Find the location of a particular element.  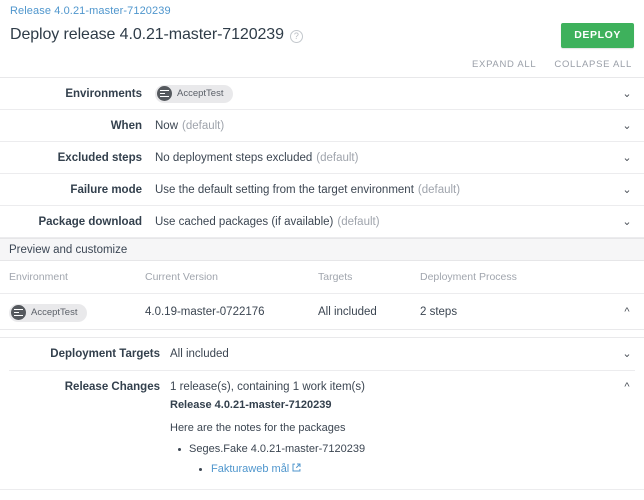

expand-all-link: EXPAND ALL is located at coordinates (504, 64).